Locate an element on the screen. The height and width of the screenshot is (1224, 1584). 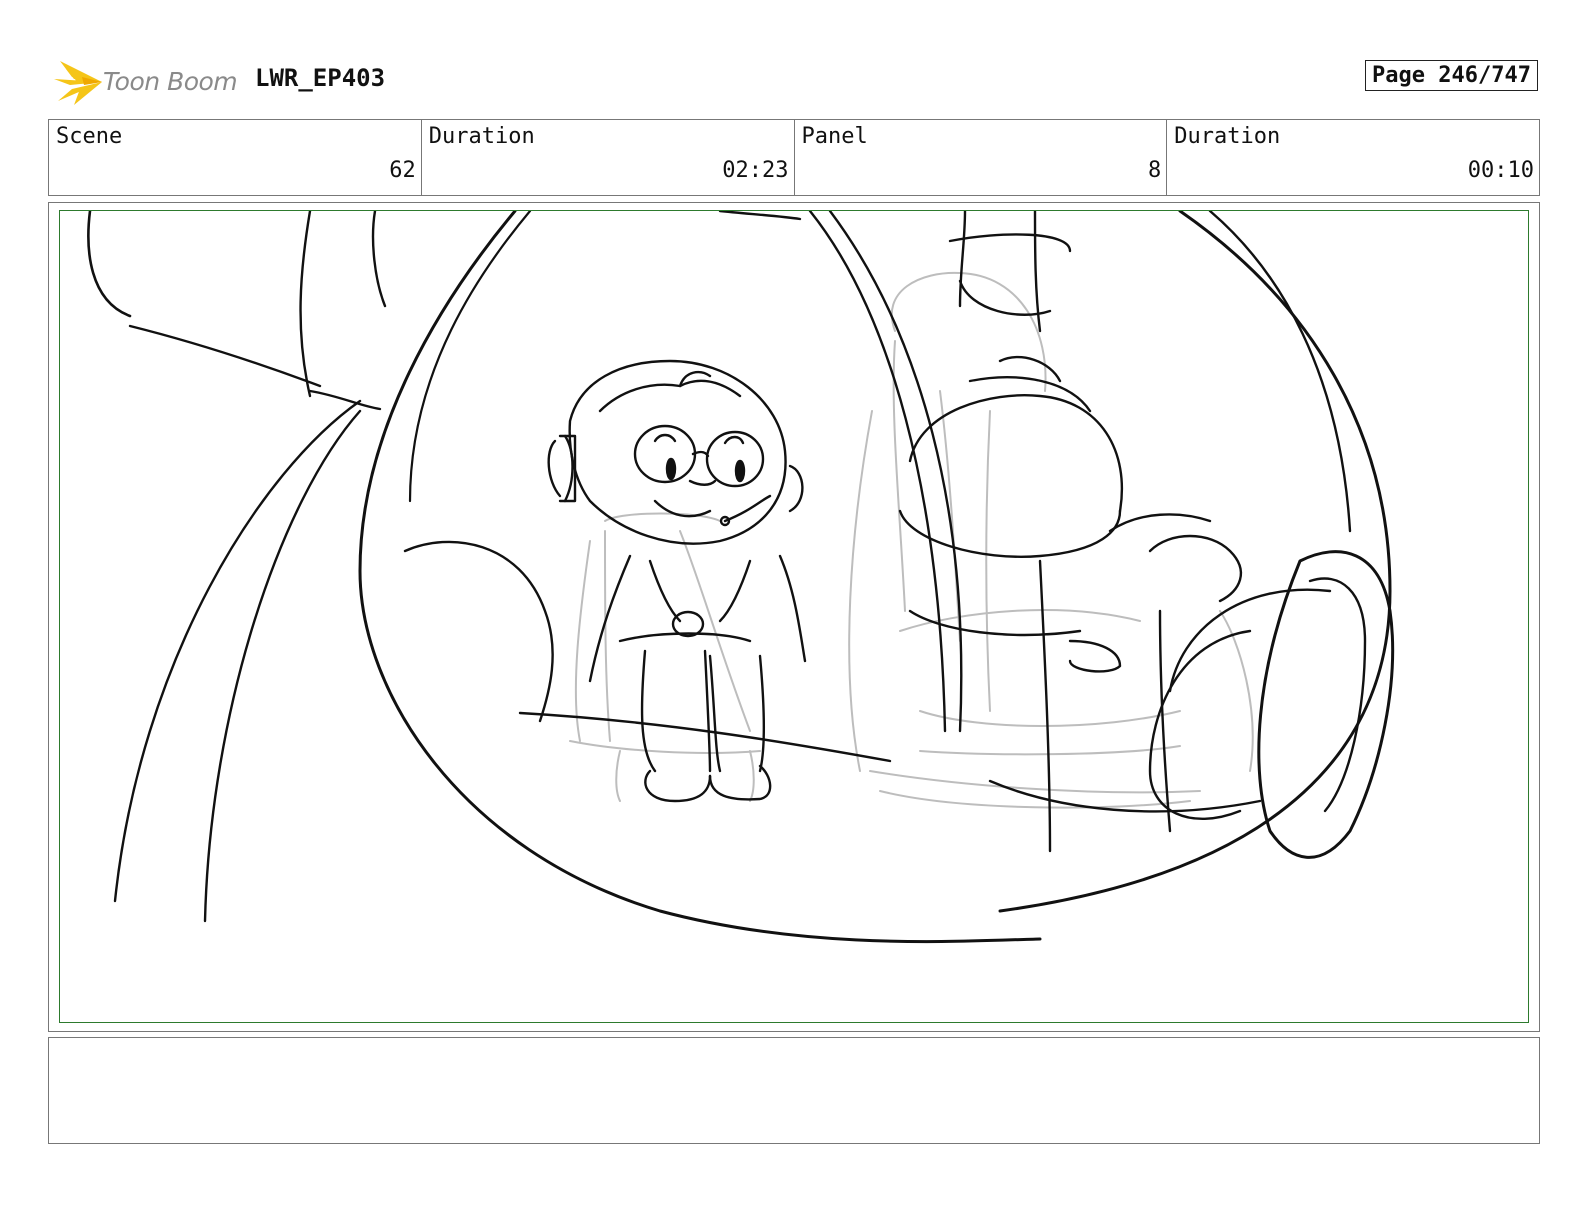
scene-cell: Scene 62 is located at coordinates (235, 157).